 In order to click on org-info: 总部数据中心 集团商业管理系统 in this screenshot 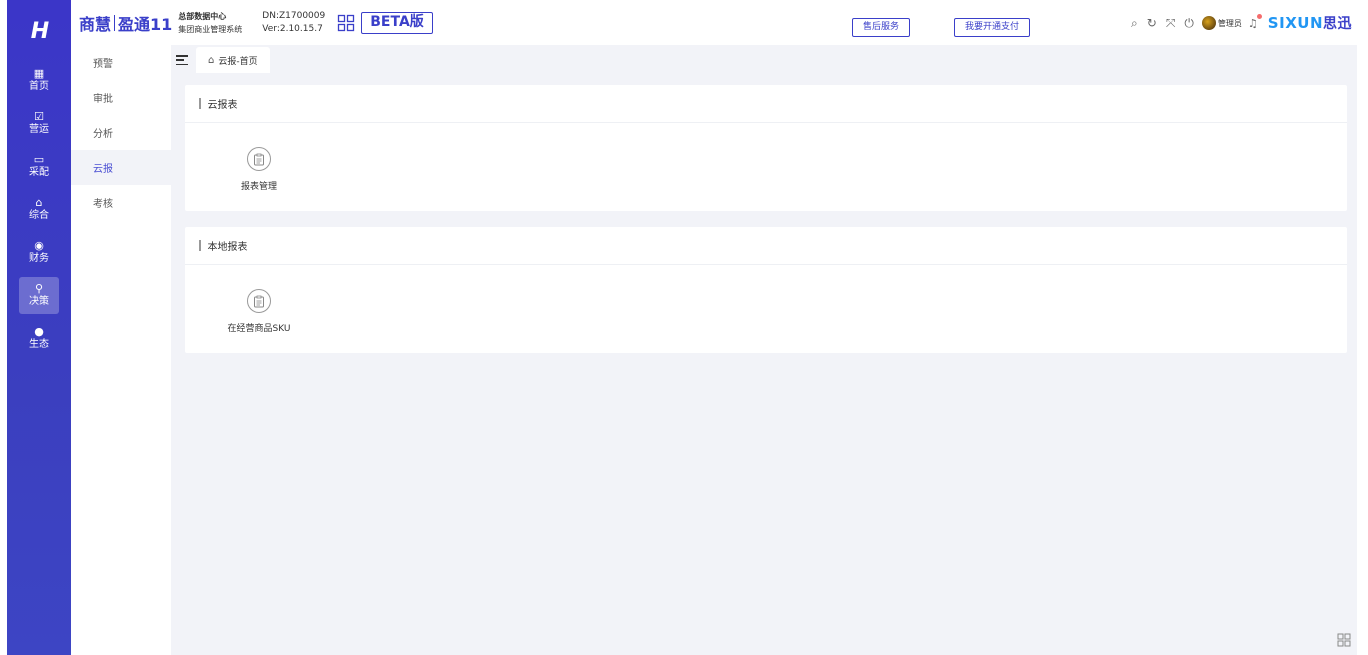, I will do `click(210, 23)`.